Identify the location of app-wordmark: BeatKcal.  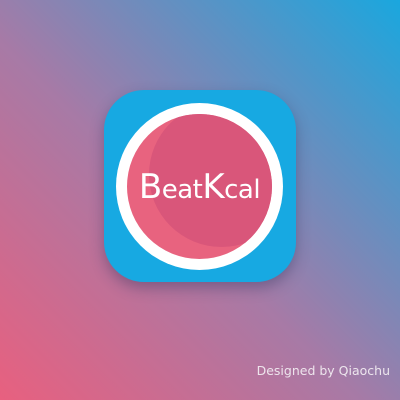
(199, 187).